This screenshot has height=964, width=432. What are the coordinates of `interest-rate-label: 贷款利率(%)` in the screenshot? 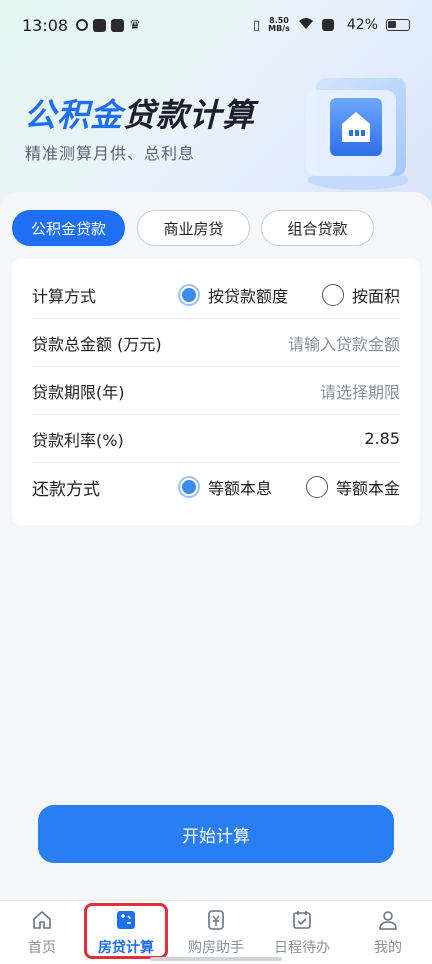 It's located at (78, 440).